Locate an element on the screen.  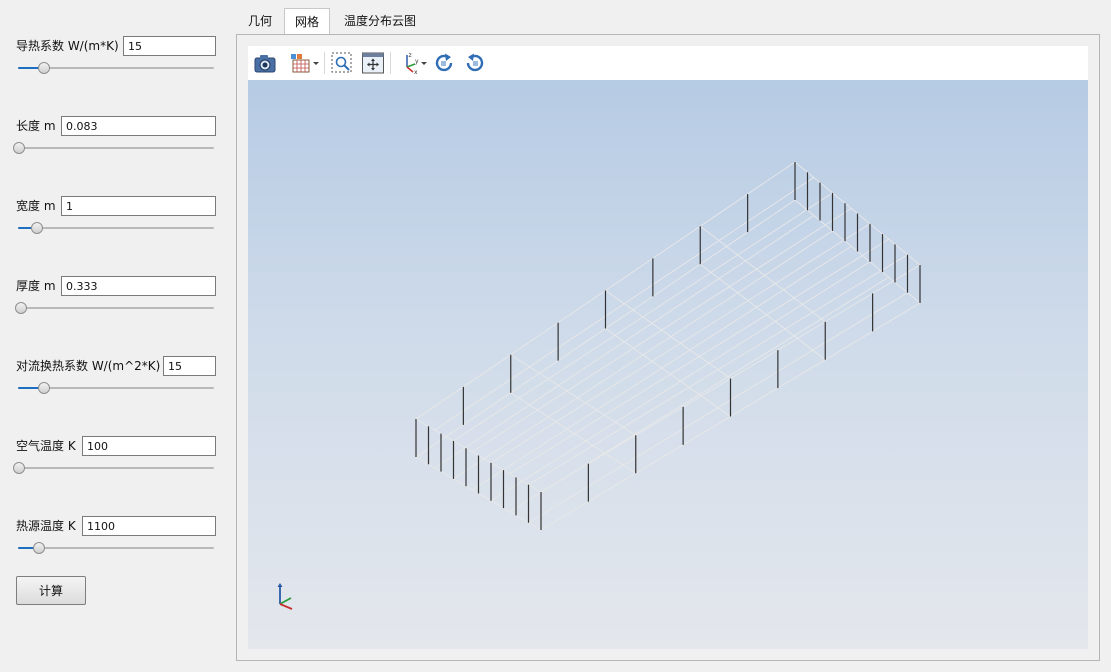
width-field is located at coordinates (138, 206).